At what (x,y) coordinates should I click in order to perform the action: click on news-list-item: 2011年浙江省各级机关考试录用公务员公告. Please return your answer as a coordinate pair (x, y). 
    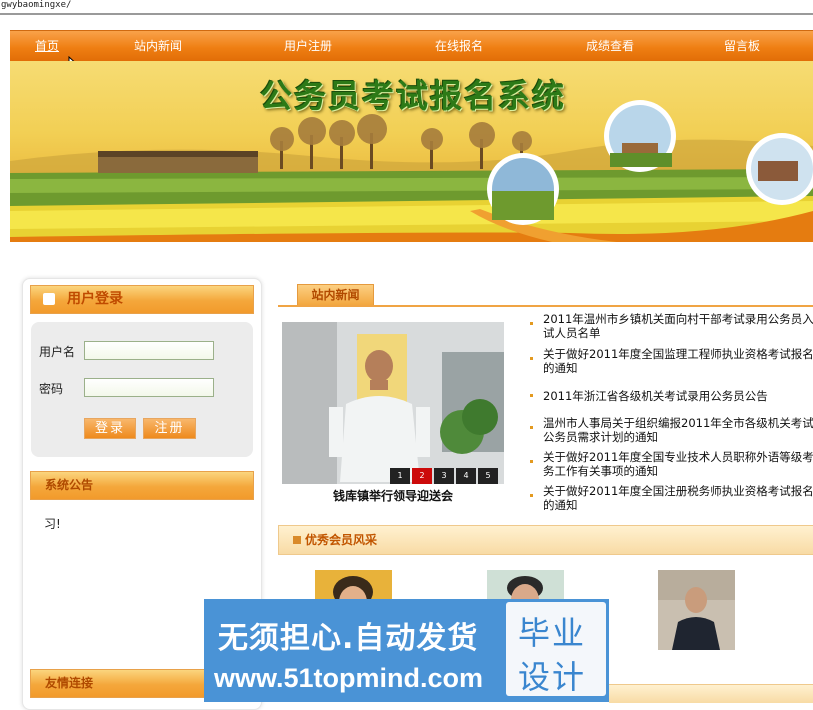
    Looking at the image, I should click on (671, 397).